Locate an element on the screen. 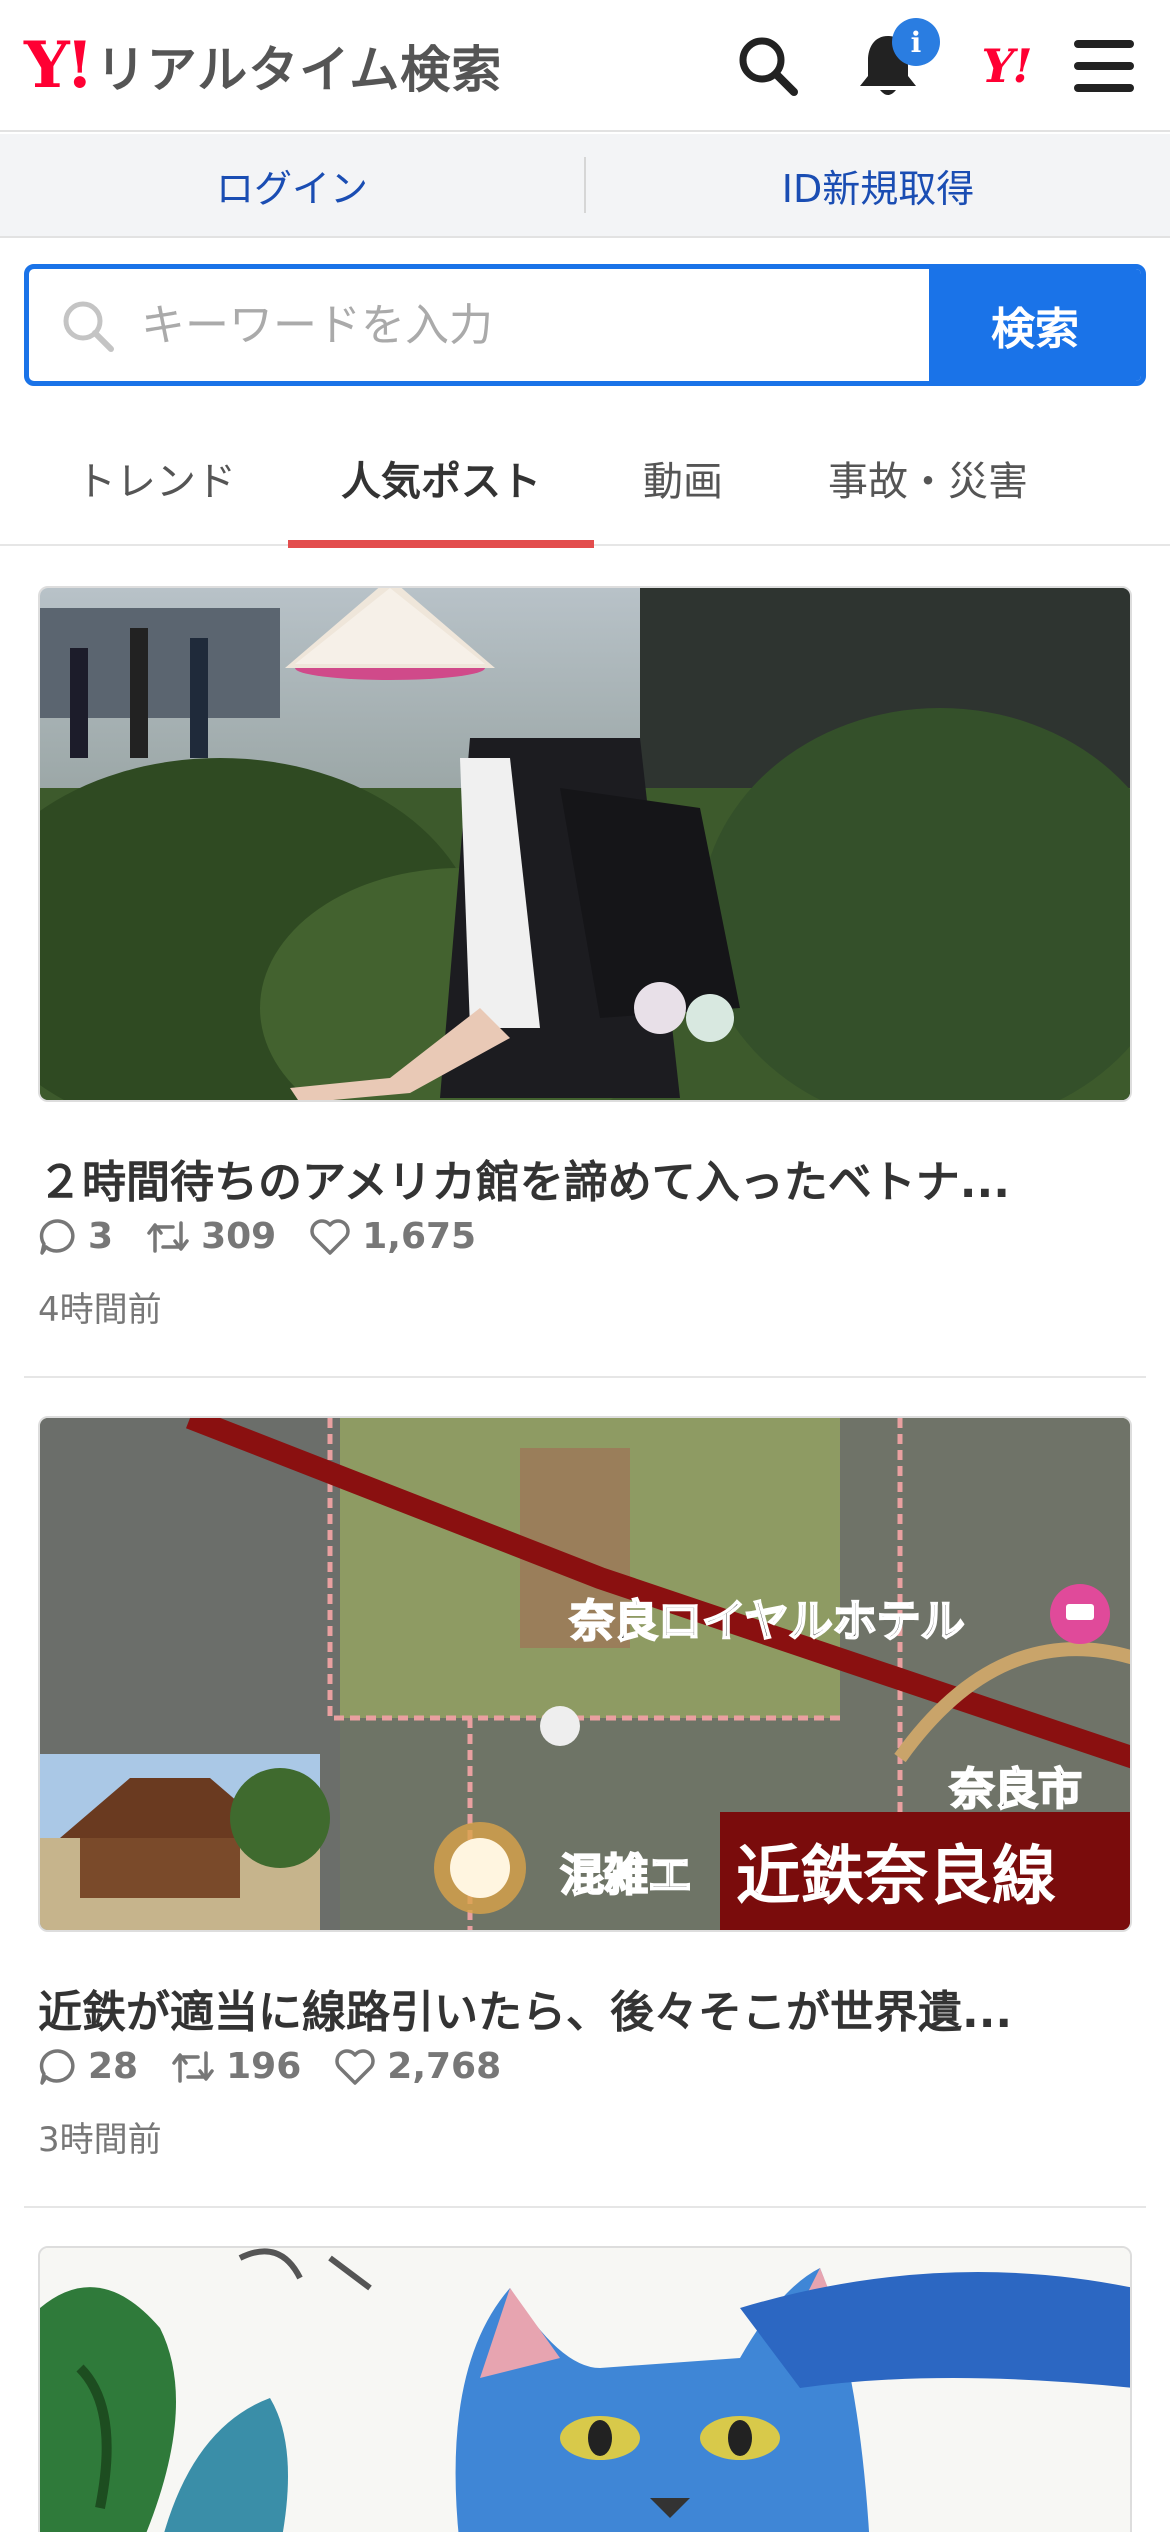 The height and width of the screenshot is (2532, 1170). notification-bell-icon: i is located at coordinates (893, 63).